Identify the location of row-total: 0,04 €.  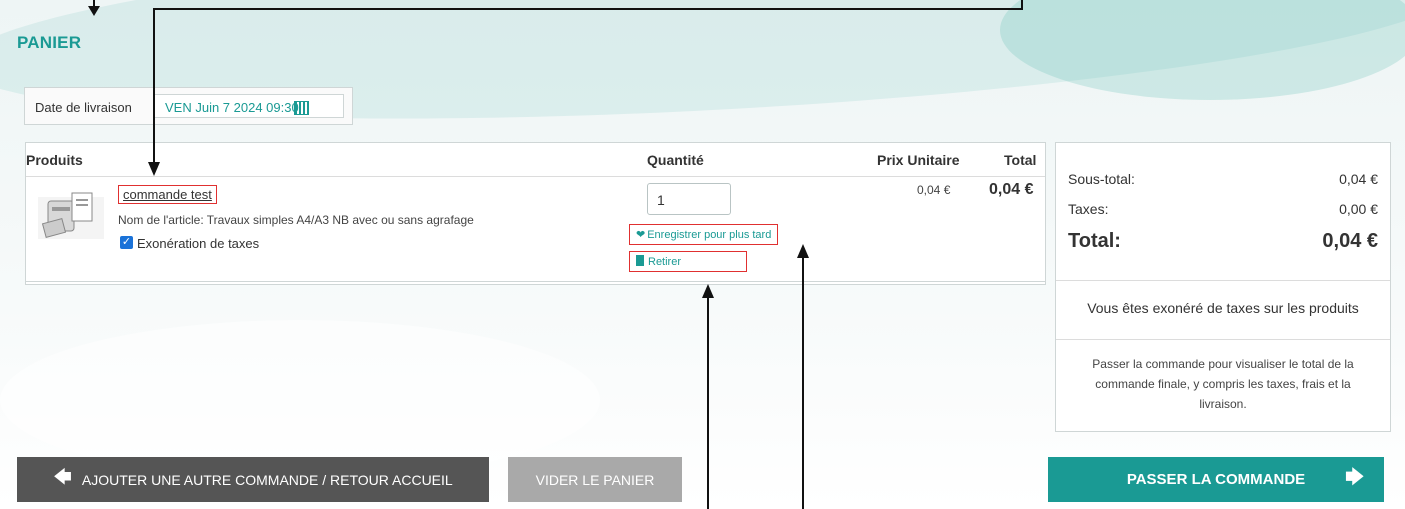
(1011, 189).